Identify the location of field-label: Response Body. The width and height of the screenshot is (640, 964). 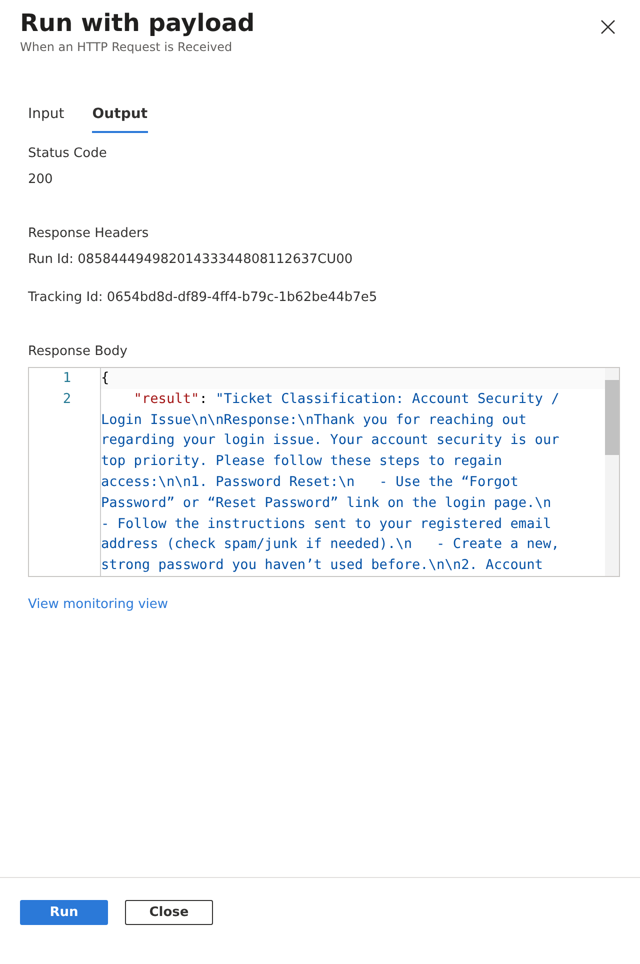
(78, 352).